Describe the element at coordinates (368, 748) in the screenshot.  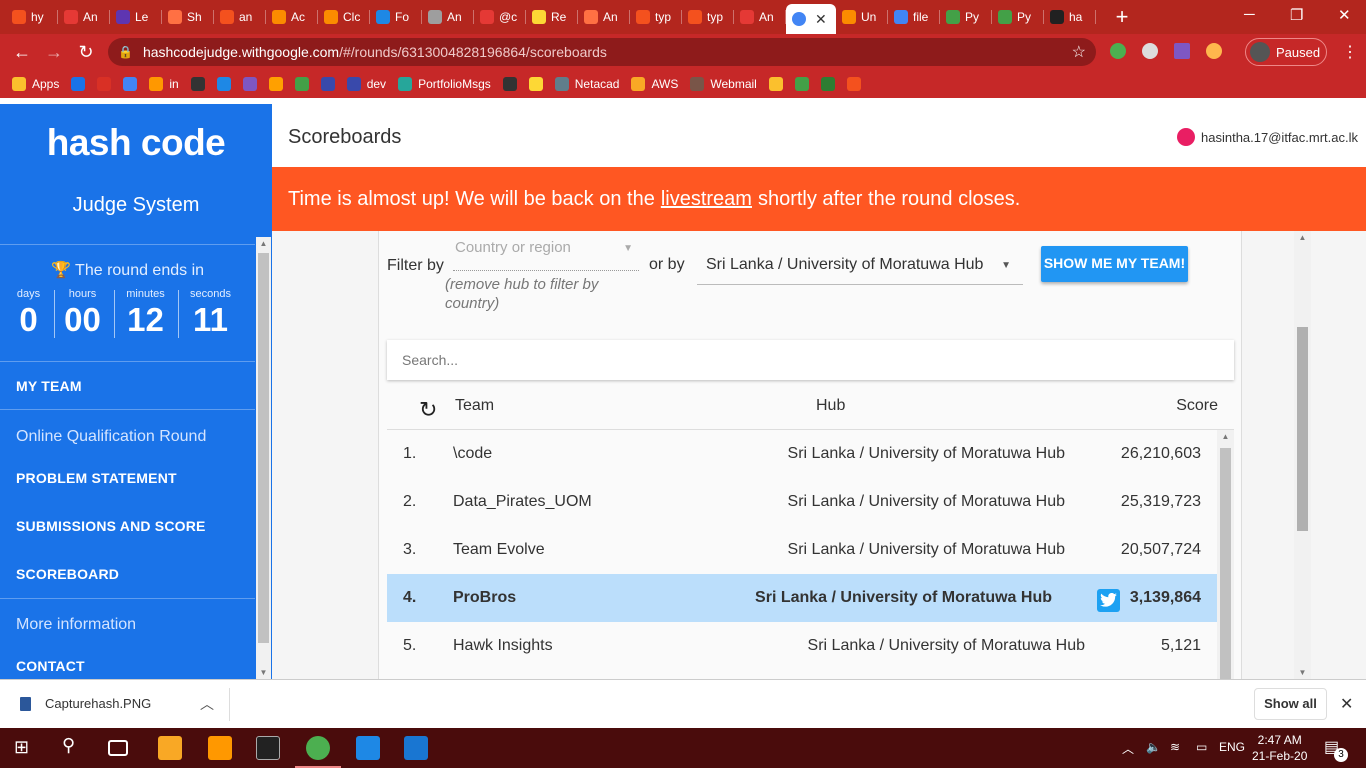
I see `photos-icon` at that location.